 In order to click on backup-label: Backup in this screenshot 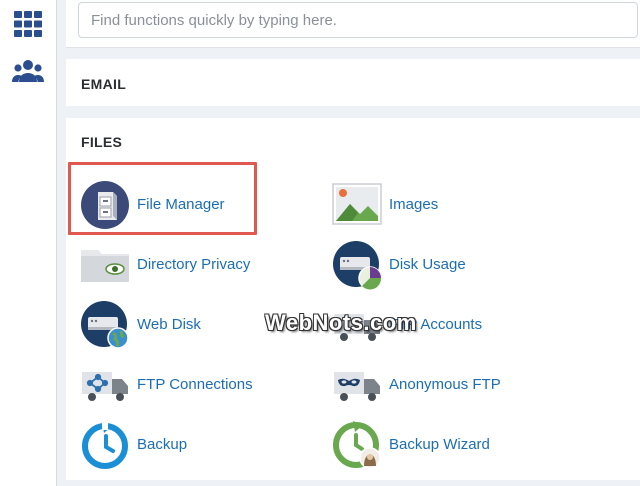, I will do `click(162, 444)`.